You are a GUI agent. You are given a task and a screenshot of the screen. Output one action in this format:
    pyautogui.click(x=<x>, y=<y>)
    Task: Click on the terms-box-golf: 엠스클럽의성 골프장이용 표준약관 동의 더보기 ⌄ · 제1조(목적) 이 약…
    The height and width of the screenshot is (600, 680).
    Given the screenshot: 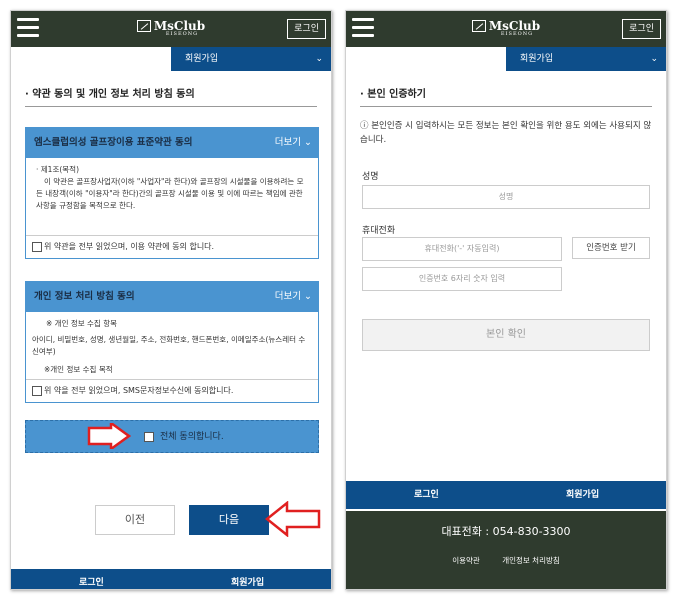 What is the action you would take?
    pyautogui.click(x=172, y=193)
    